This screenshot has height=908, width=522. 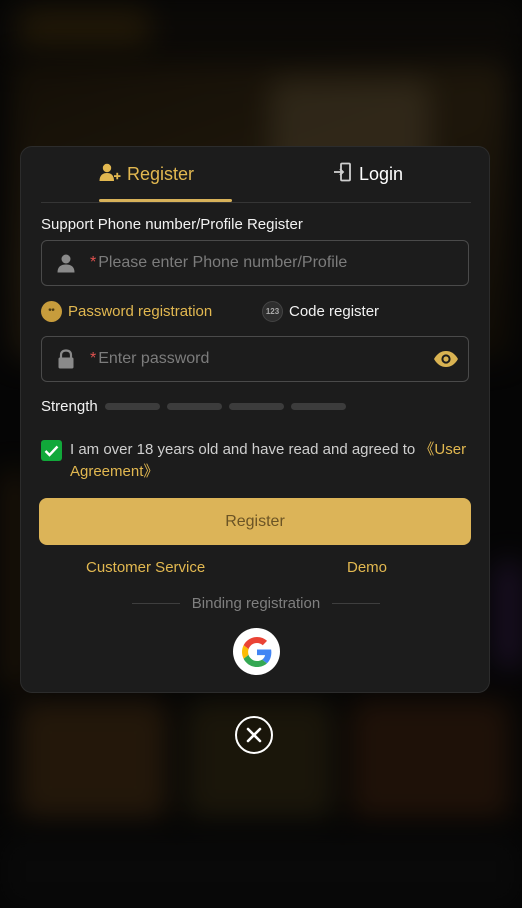 I want to click on strength-label: Strength, so click(x=69, y=406).